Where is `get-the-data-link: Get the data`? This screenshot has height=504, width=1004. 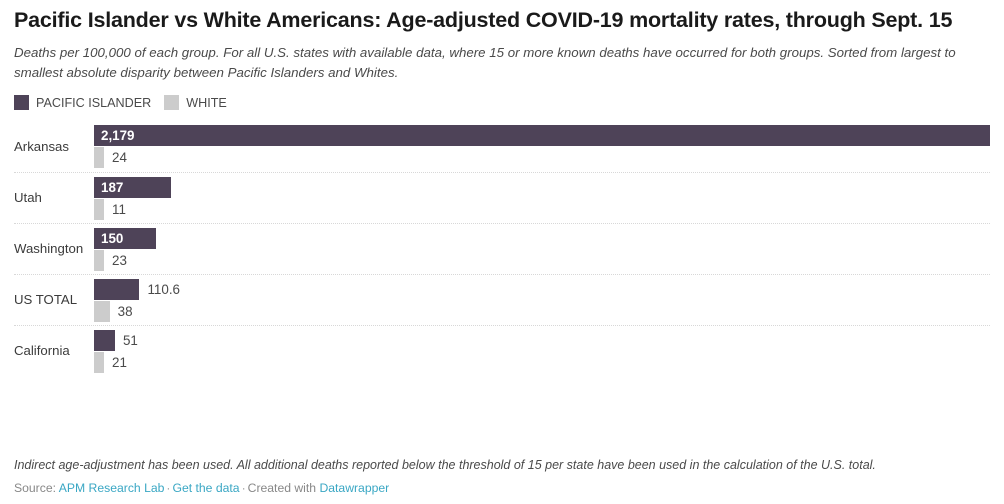 get-the-data-link: Get the data is located at coordinates (205, 488).